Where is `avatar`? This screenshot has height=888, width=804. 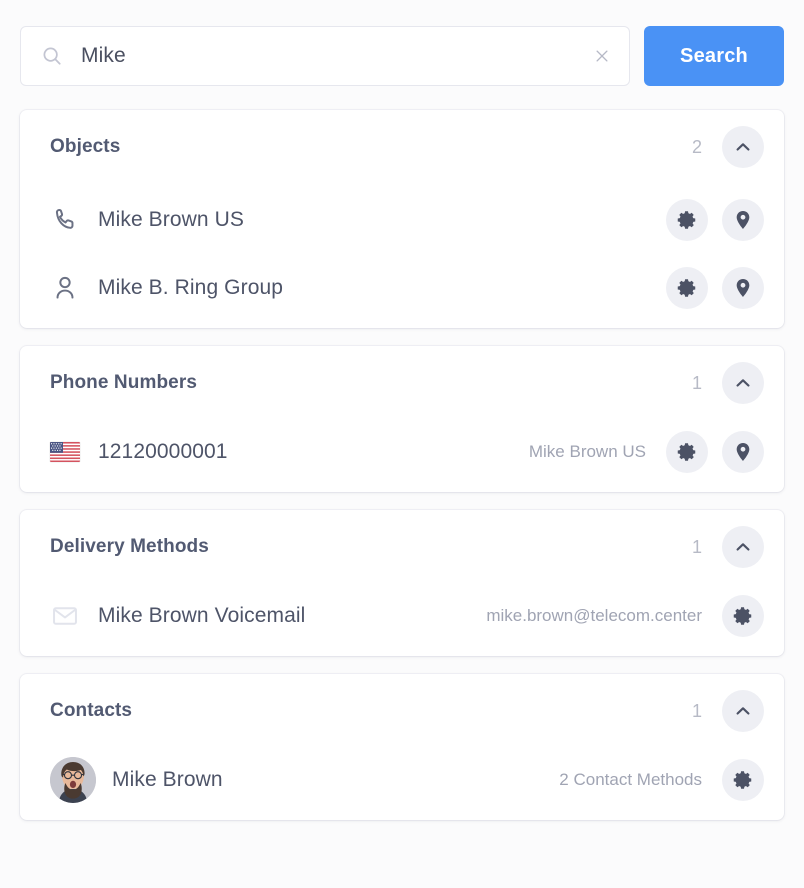
avatar is located at coordinates (73, 780).